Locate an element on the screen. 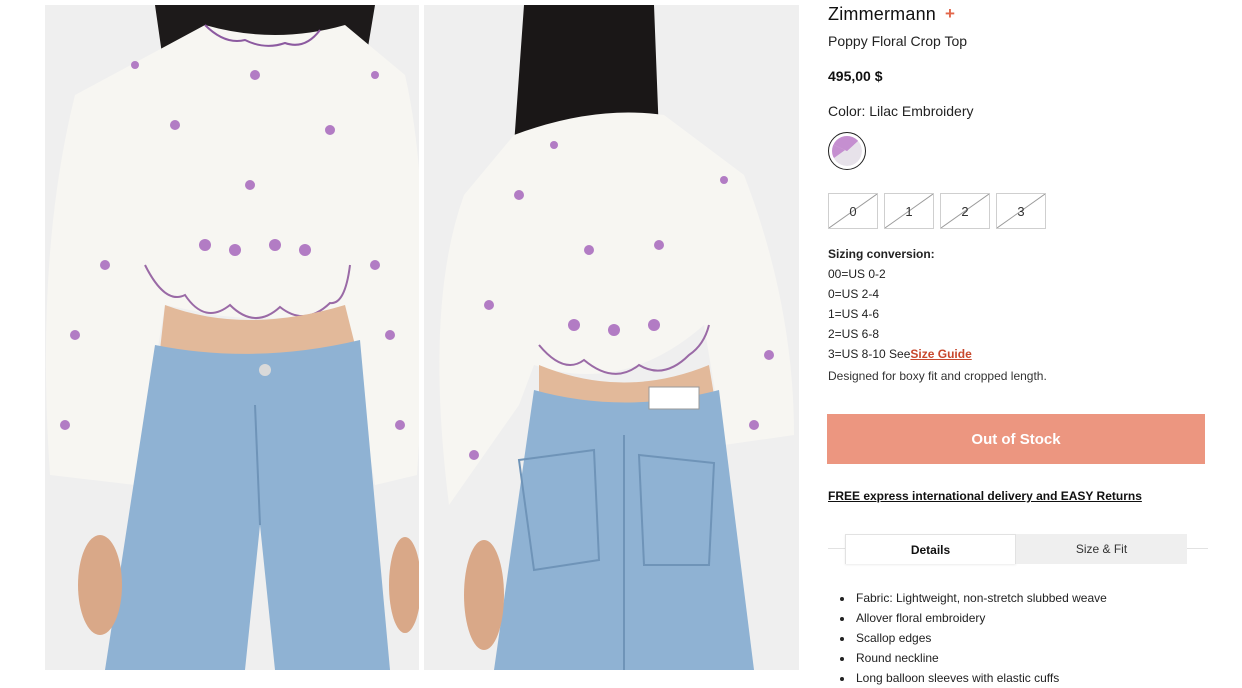 The width and height of the screenshot is (1242, 688). size-label: 2 is located at coordinates (965, 211).